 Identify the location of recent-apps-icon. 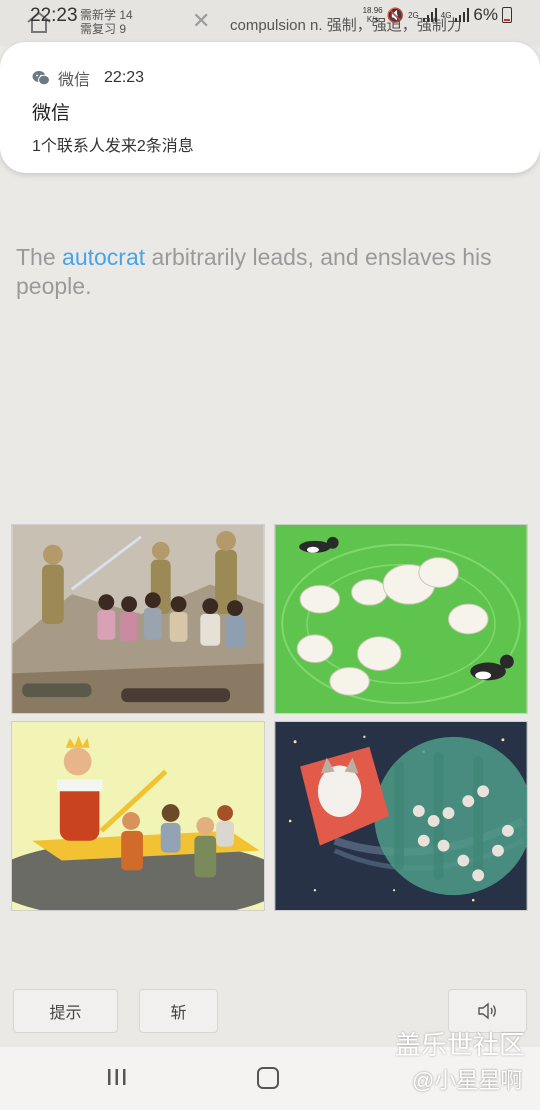
(117, 1077).